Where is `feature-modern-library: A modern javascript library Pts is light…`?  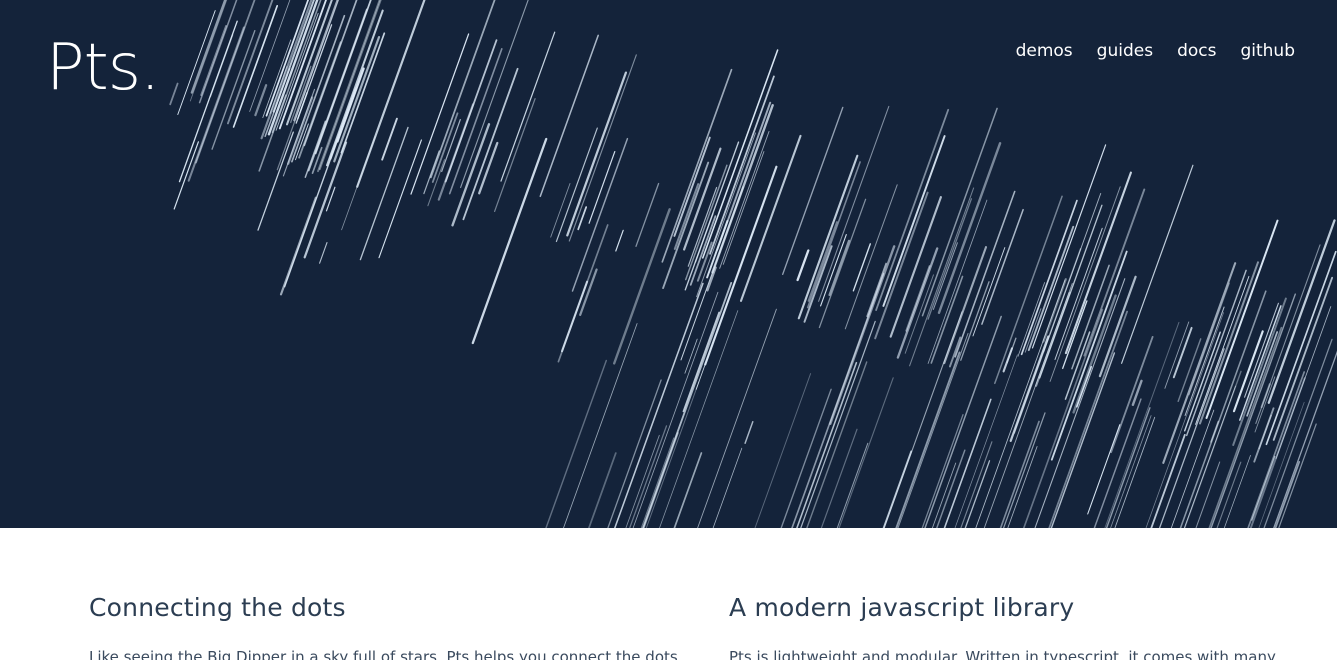
feature-modern-library: A modern javascript library Pts is light… is located at coordinates (1009, 626).